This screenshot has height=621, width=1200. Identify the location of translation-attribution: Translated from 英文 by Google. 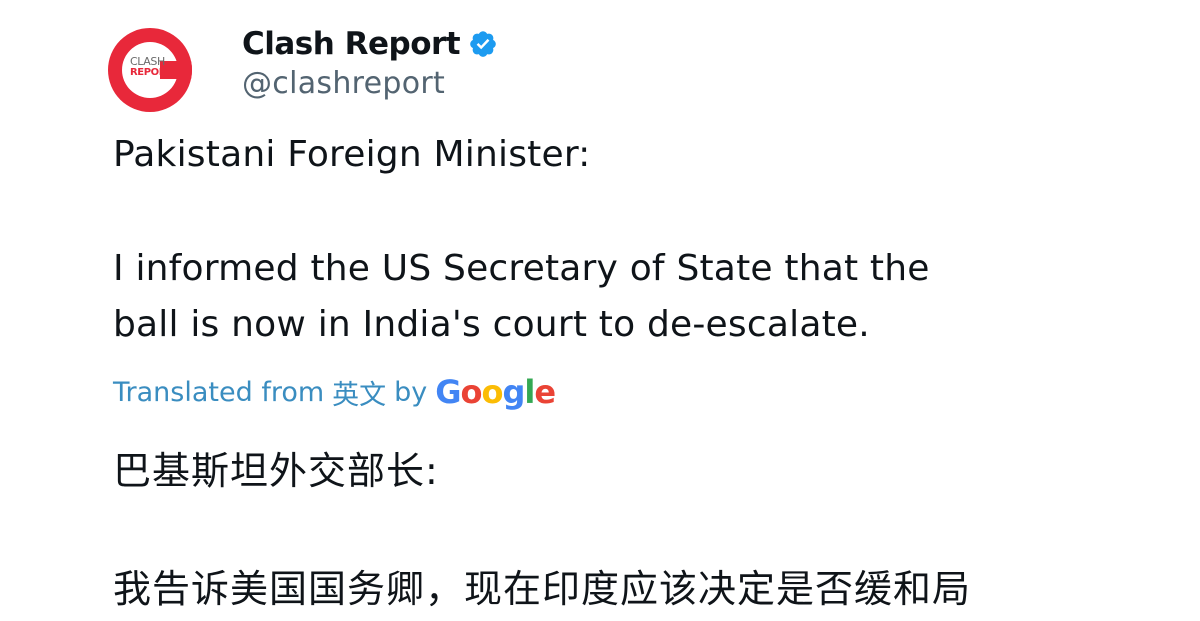
(334, 392).